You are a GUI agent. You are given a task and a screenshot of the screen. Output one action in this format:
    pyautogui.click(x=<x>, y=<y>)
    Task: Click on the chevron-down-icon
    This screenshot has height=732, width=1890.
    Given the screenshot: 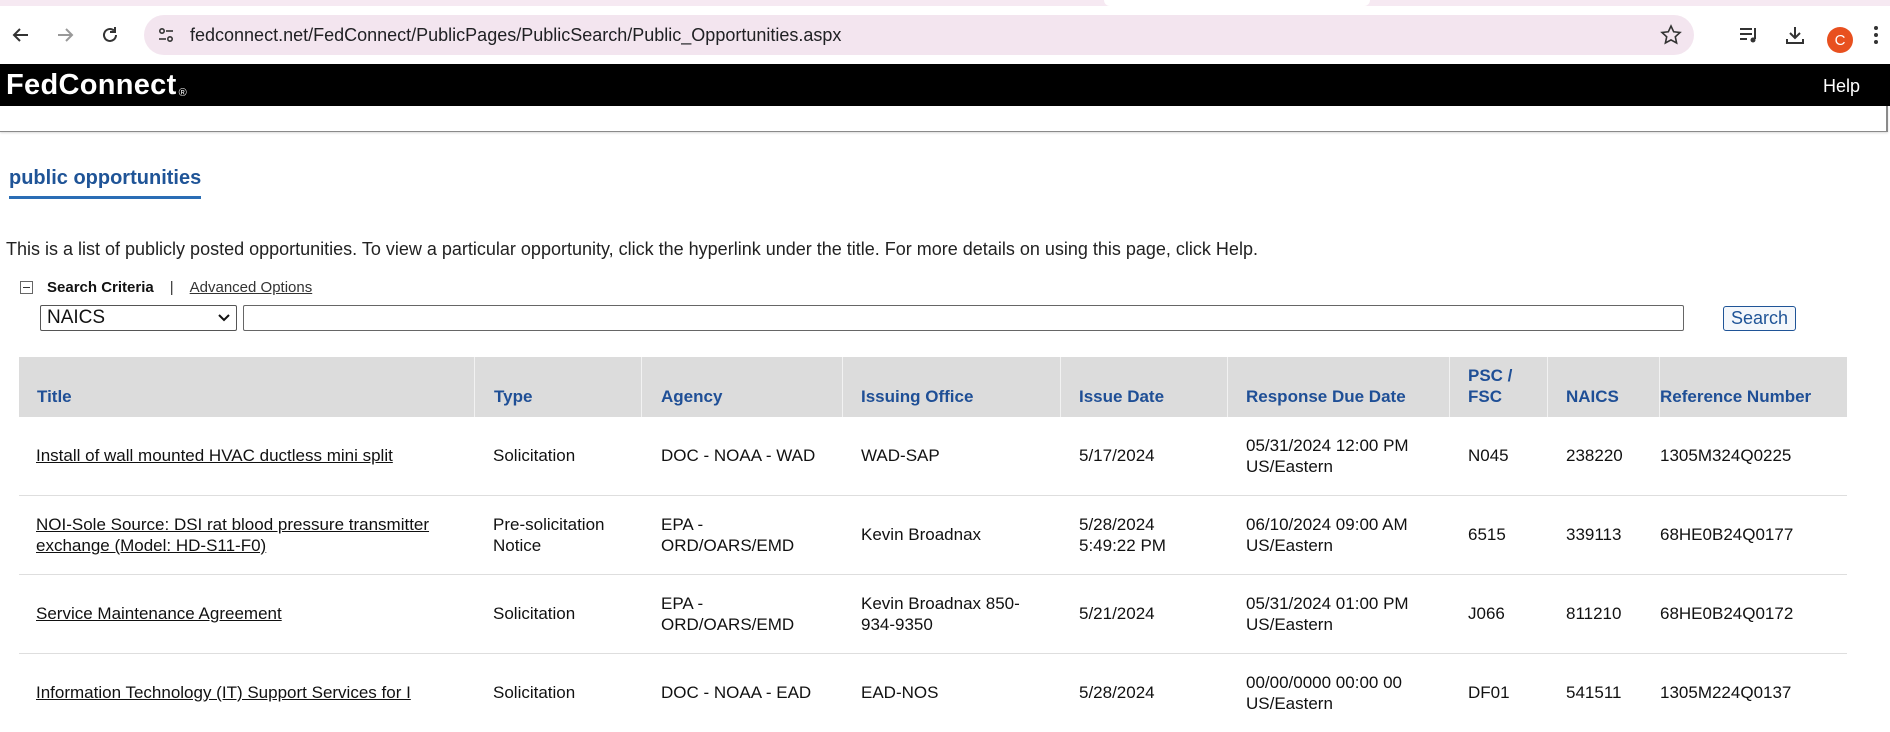 What is the action you would take?
    pyautogui.click(x=224, y=318)
    